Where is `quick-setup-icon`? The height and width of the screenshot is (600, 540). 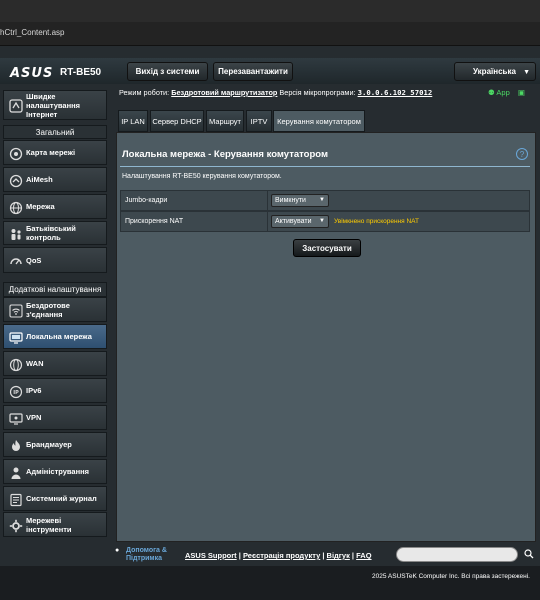 quick-setup-icon is located at coordinates (15, 105).